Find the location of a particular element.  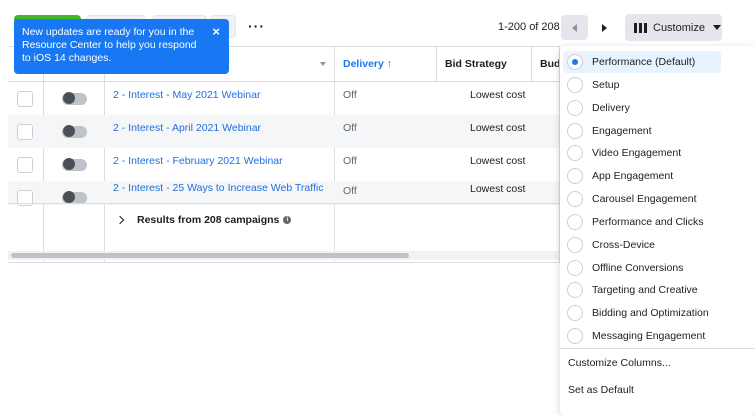

columns-icon is located at coordinates (640, 27).